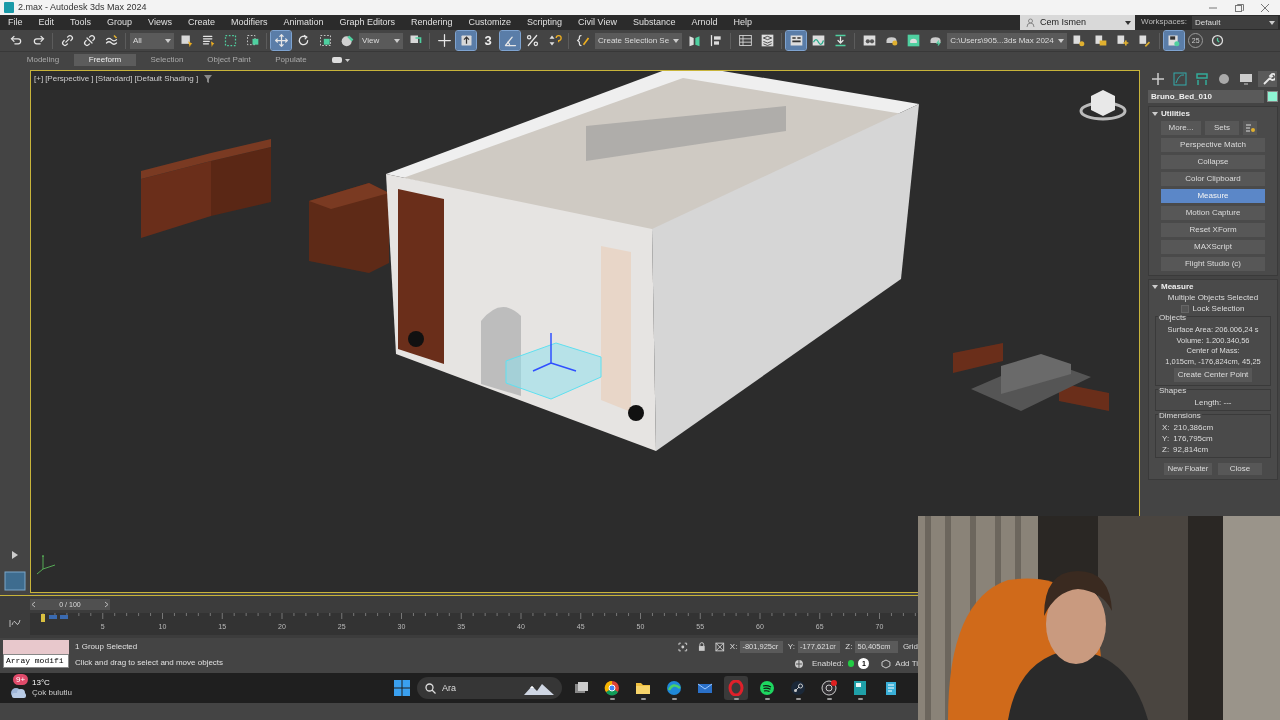 The image size is (1280, 720). What do you see at coordinates (704, 22) in the screenshot?
I see `menu-item: Arnold` at bounding box center [704, 22].